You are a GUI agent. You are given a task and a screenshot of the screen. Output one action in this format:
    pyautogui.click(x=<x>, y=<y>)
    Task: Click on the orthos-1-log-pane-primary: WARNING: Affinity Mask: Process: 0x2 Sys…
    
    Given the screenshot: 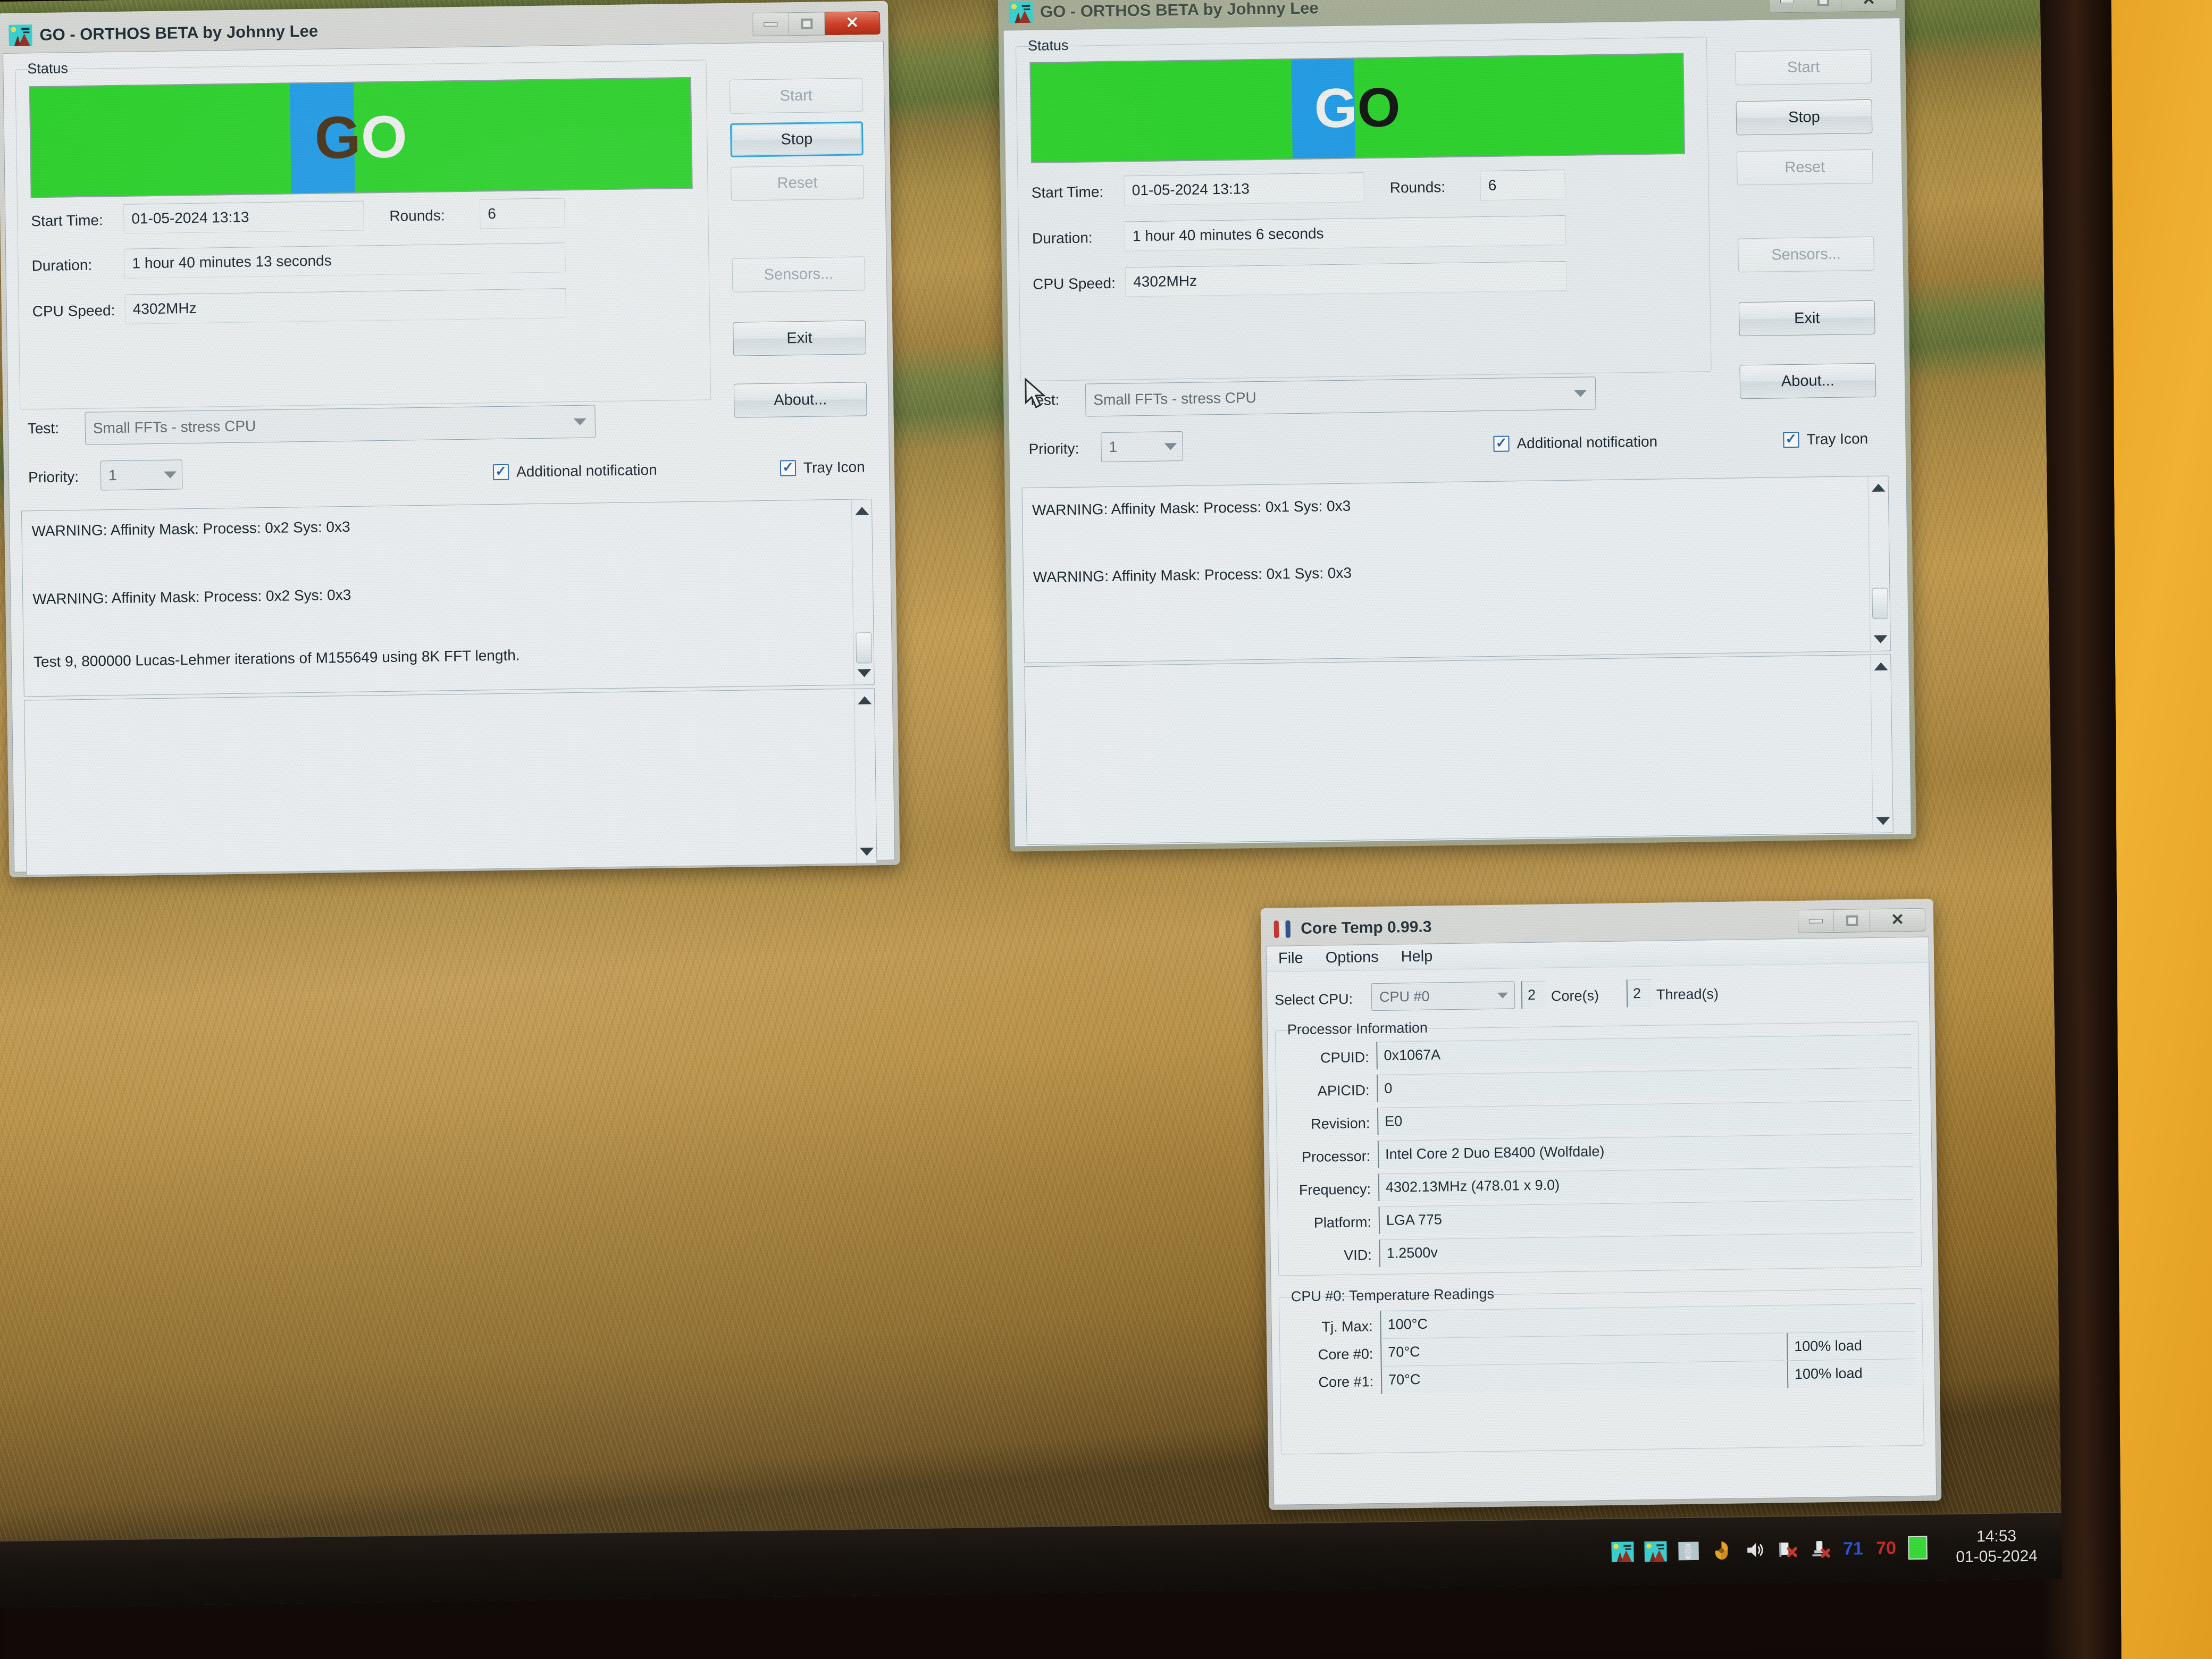 What is the action you would take?
    pyautogui.click(x=448, y=598)
    